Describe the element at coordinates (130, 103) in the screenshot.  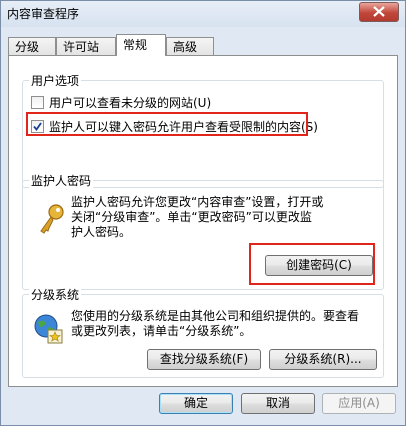
I see `allow-unrated-label: 用户可以查看未分级的网站(U)` at that location.